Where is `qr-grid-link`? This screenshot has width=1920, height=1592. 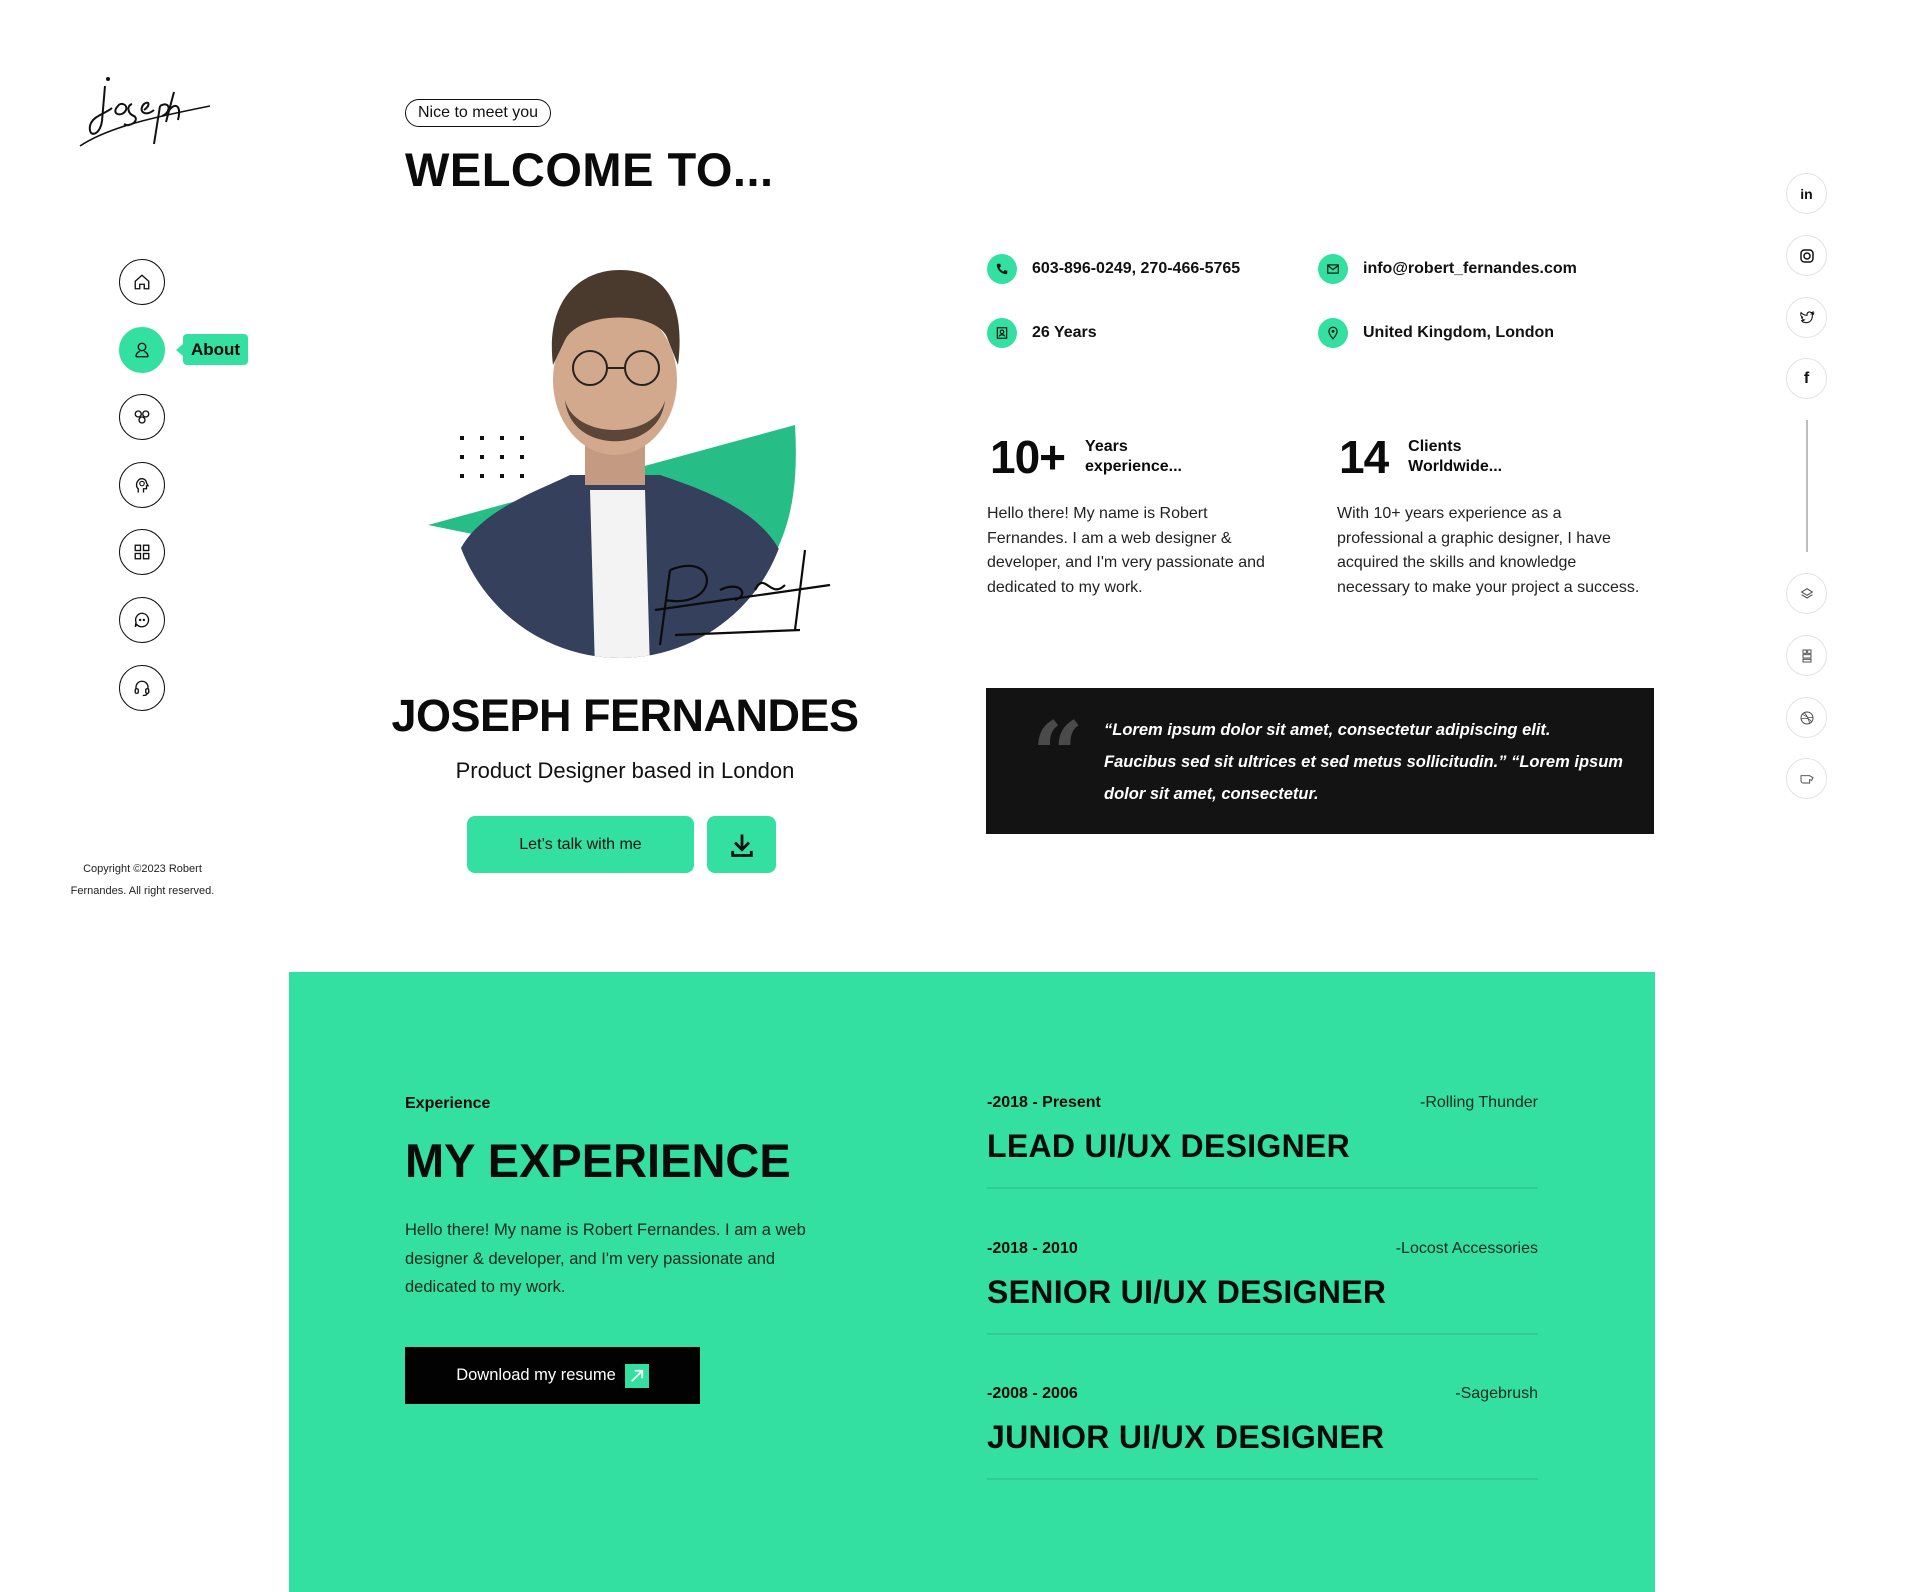
qr-grid-link is located at coordinates (1806, 655).